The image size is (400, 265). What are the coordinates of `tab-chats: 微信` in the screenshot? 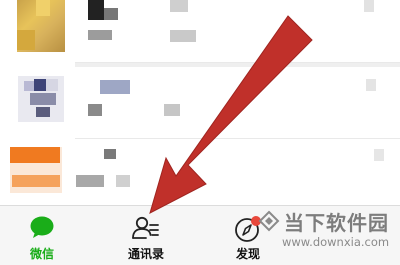 It's located at (42, 235).